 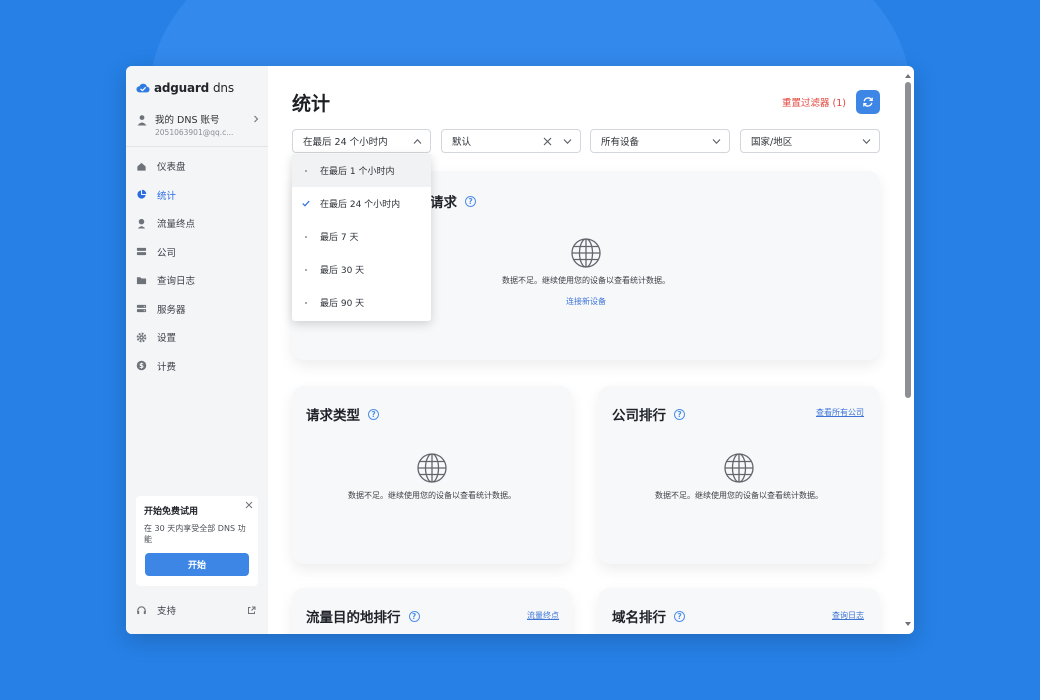 I want to click on sidebar-item-servers: 服务器, so click(x=197, y=309).